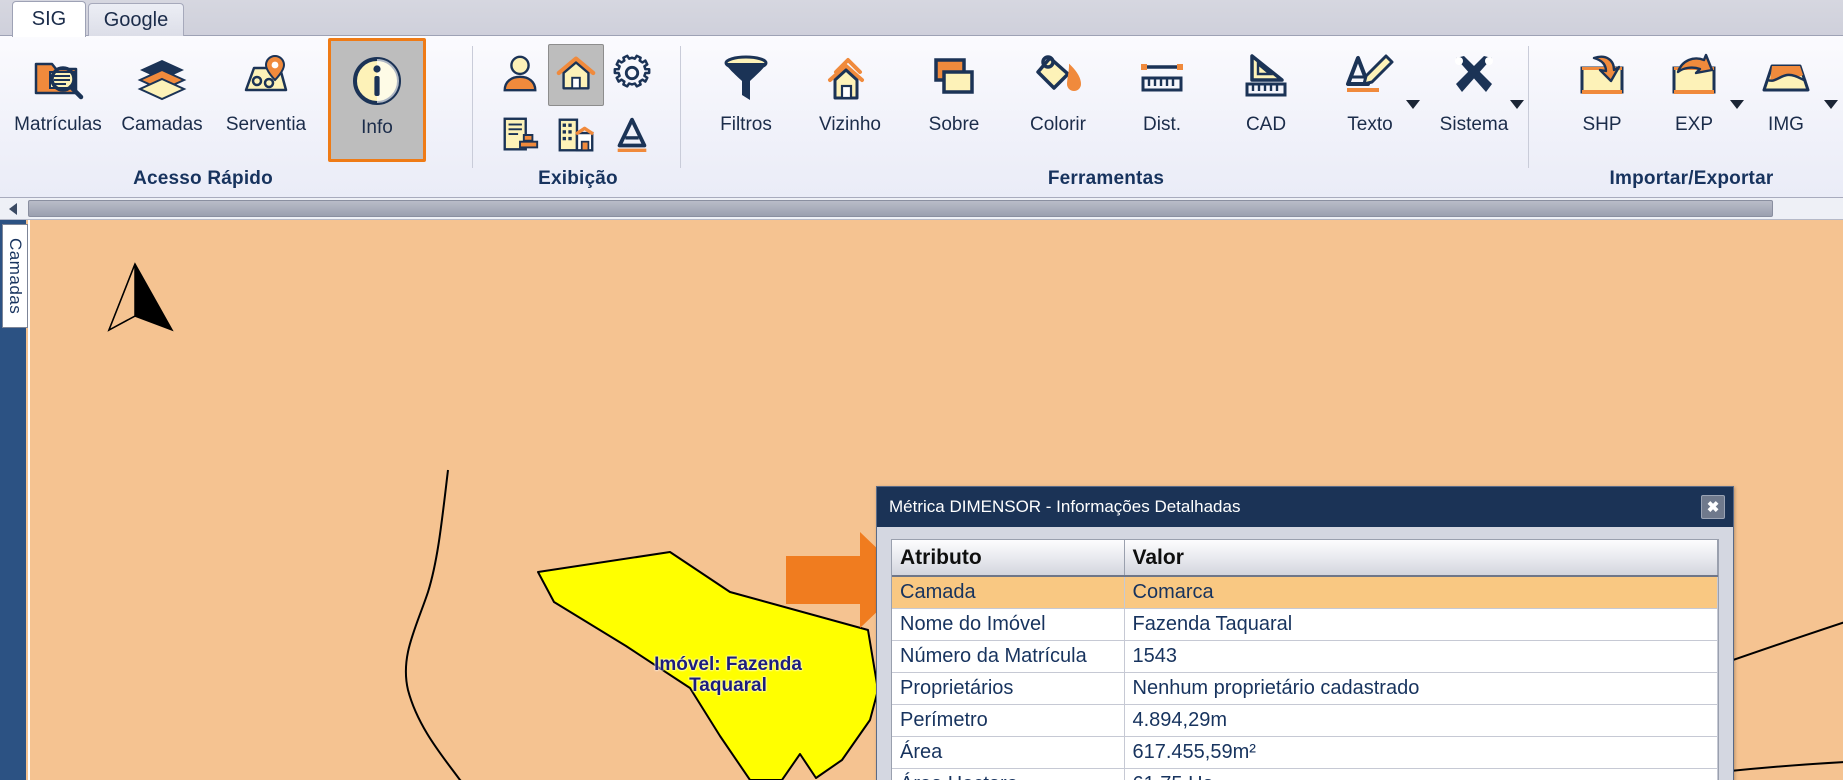  What do you see at coordinates (58, 80) in the screenshot?
I see `folder-search-icon` at bounding box center [58, 80].